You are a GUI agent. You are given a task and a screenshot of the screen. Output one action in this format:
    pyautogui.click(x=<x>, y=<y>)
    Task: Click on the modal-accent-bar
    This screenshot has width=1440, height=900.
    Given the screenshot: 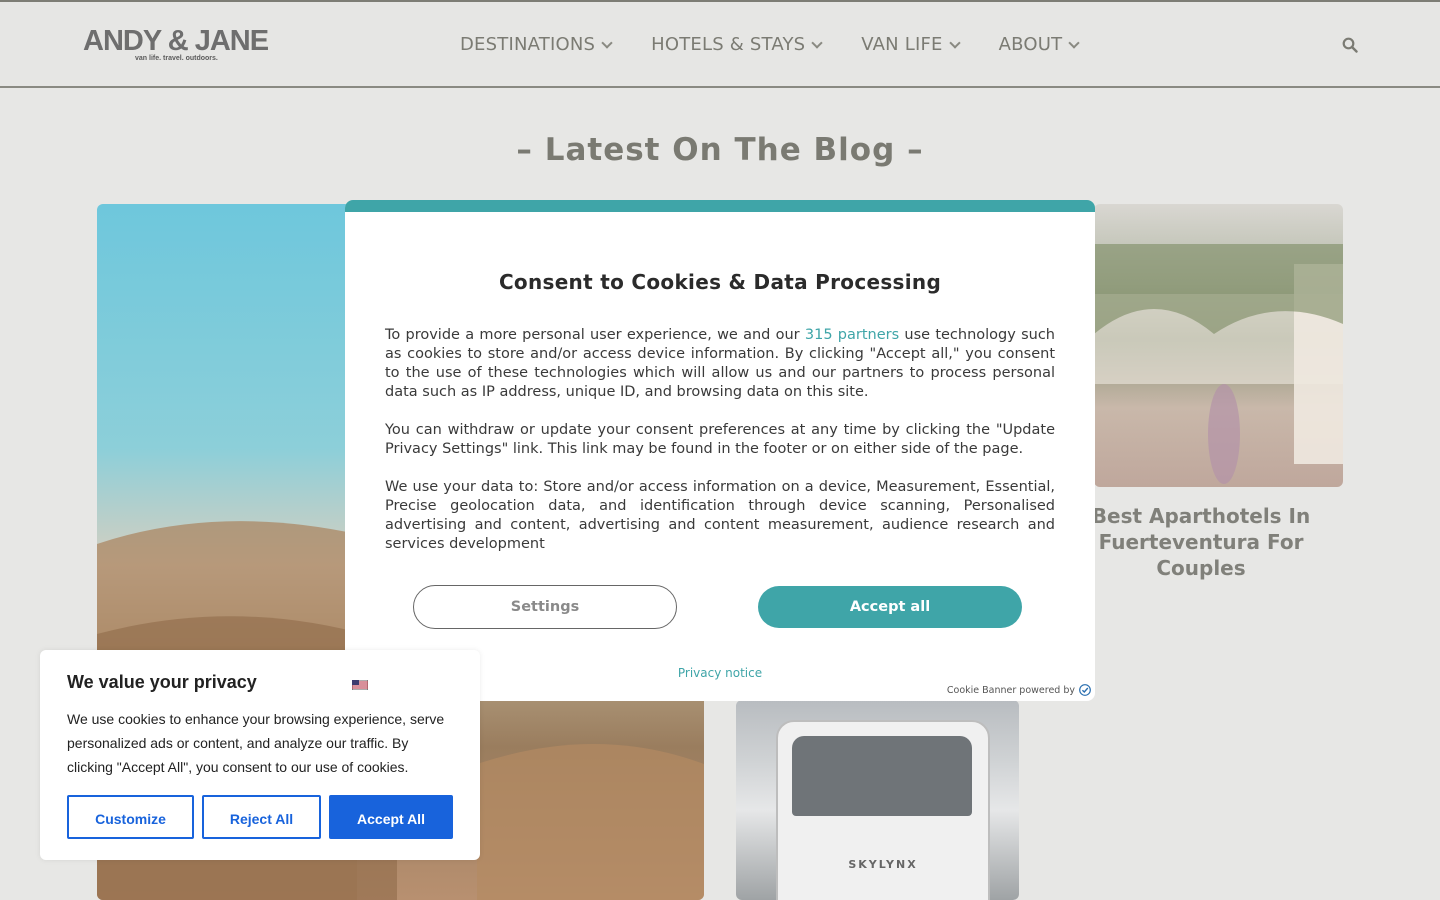 What is the action you would take?
    pyautogui.click(x=720, y=206)
    